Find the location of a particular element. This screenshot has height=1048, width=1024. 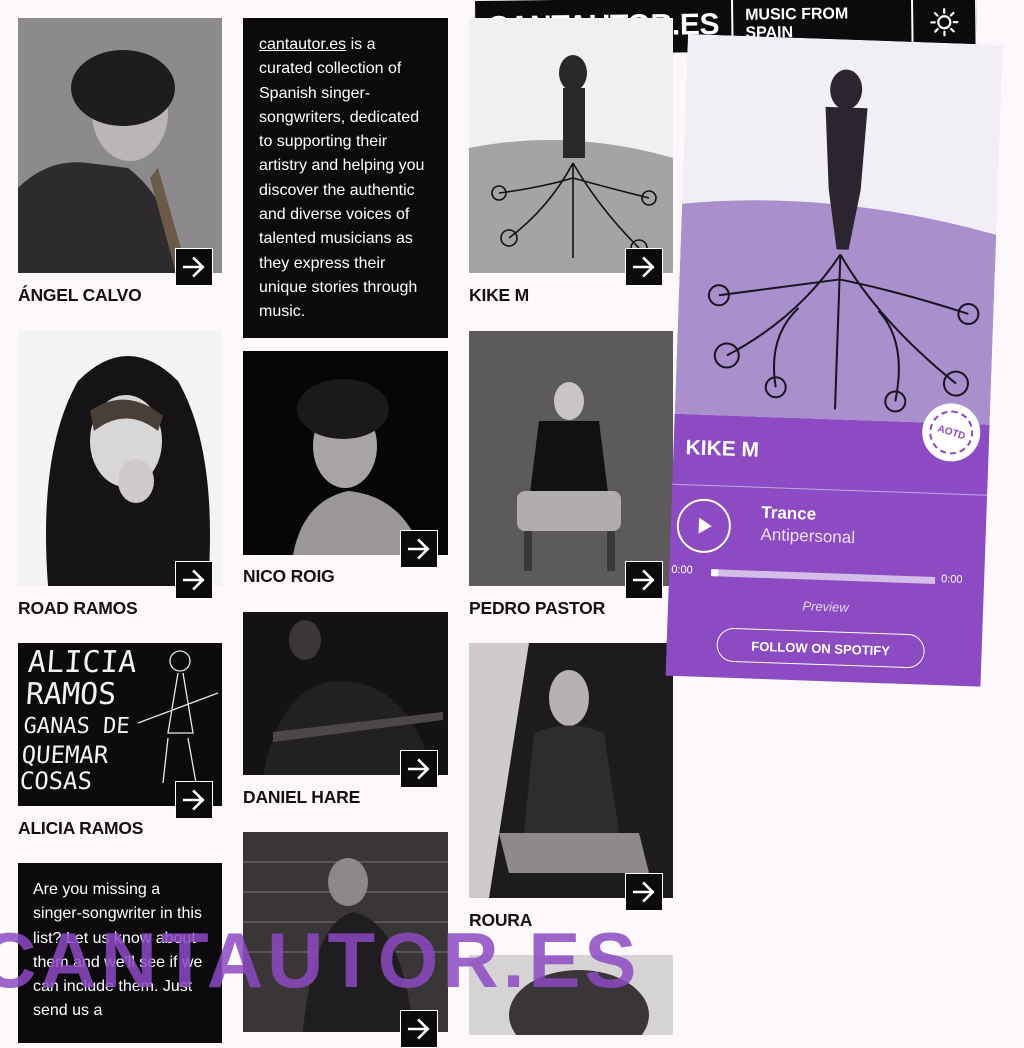

track-album: Antipersonal is located at coordinates (807, 536).